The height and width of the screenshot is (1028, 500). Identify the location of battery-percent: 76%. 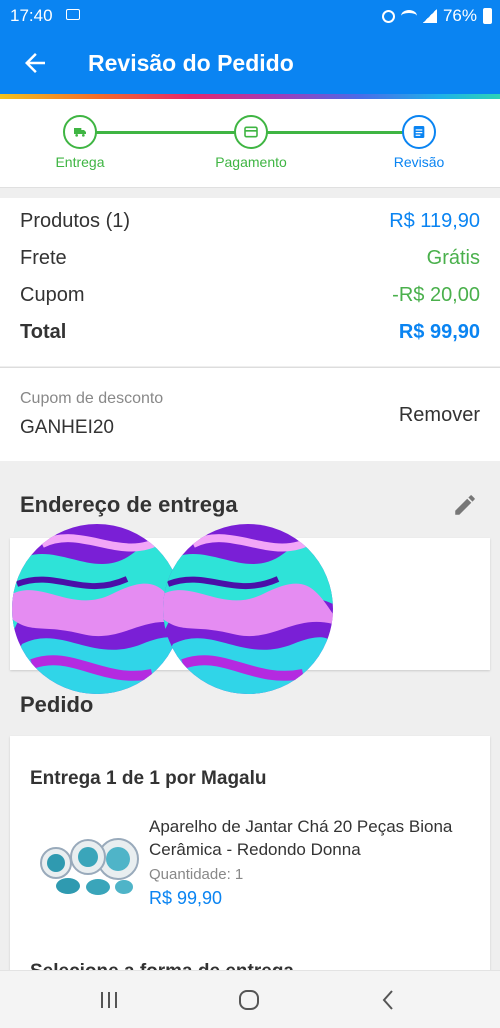
(459, 15).